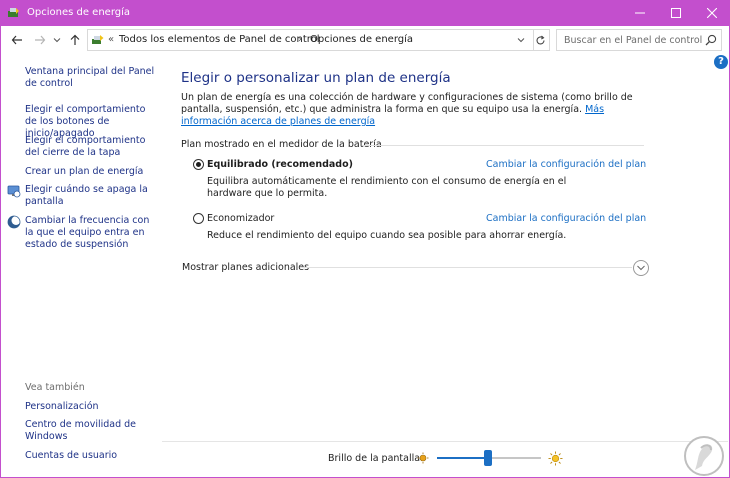 The width and height of the screenshot is (730, 478). I want to click on expand-additional-plans-button, so click(641, 268).